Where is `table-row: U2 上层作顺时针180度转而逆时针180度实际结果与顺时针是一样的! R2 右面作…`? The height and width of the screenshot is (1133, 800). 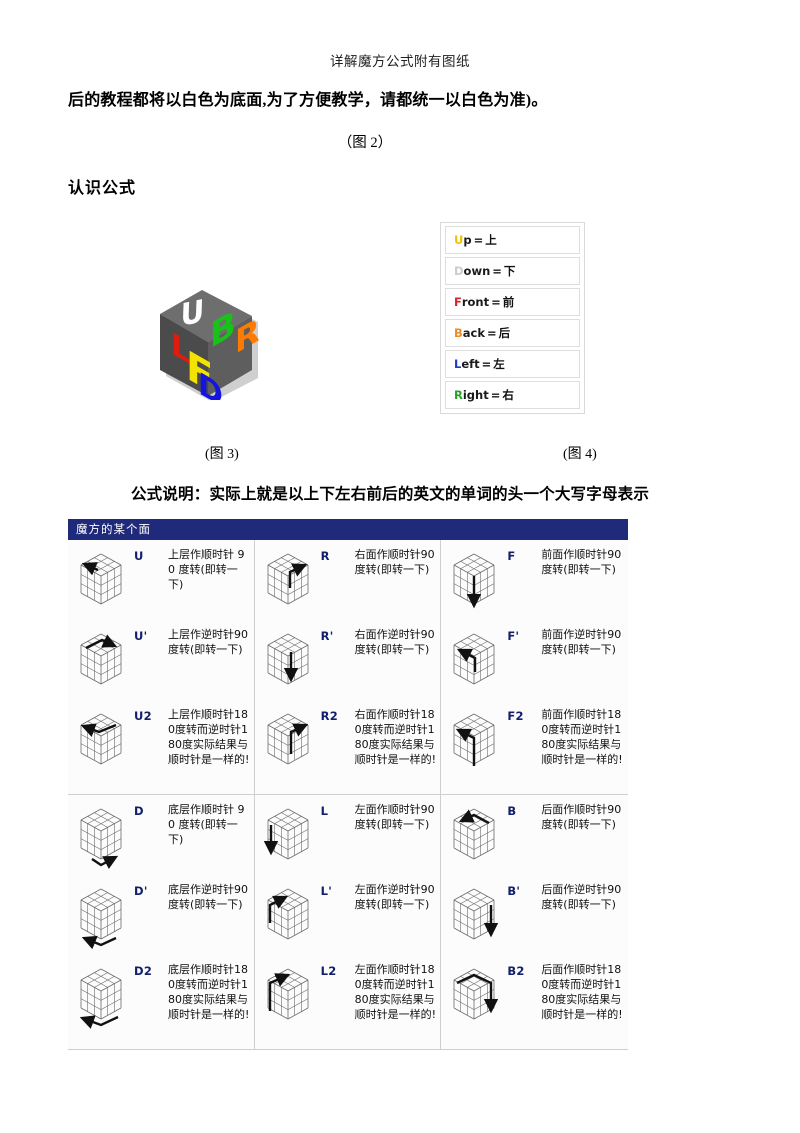
table-row: U2 上层作顺时针180度转而逆时针180度实际结果与顺时针是一样的! R2 右面作… is located at coordinates (348, 747).